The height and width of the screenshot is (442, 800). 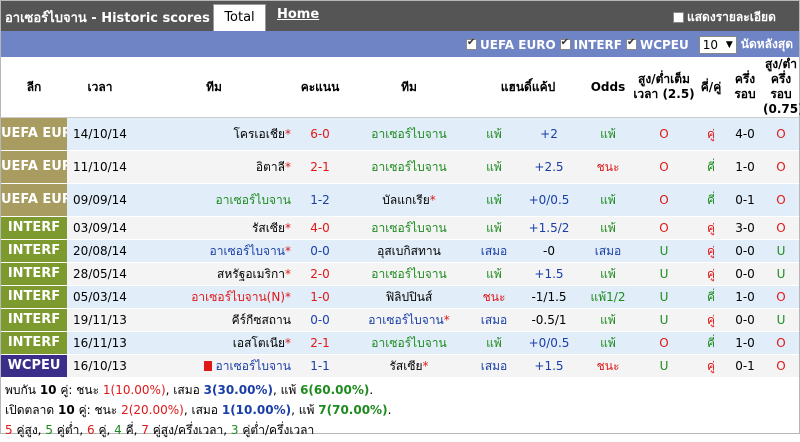 I want to click on home-team-name: รัสเซีย, so click(x=268, y=228).